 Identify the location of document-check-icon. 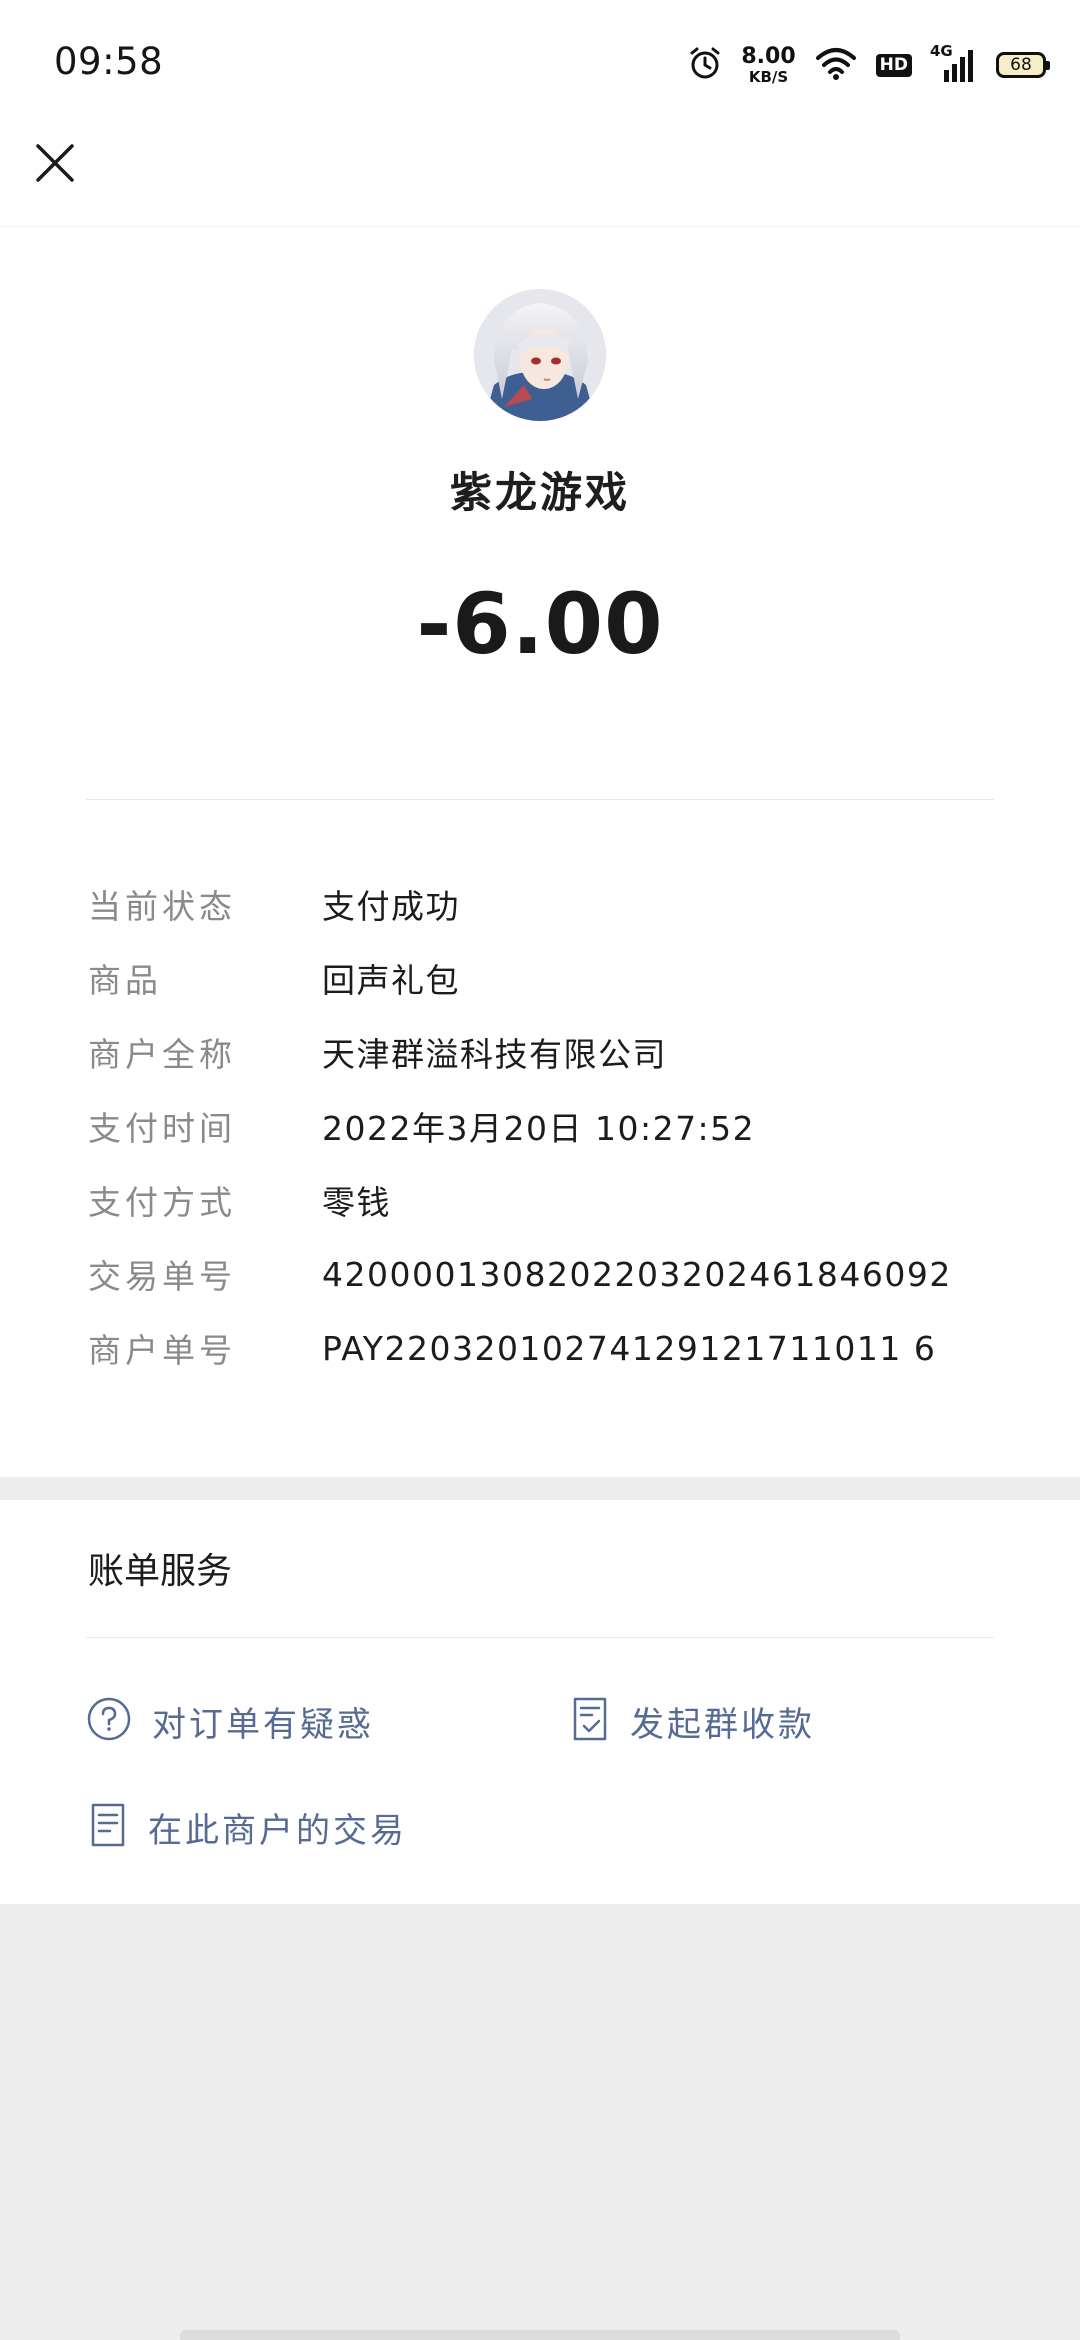
(590, 1721).